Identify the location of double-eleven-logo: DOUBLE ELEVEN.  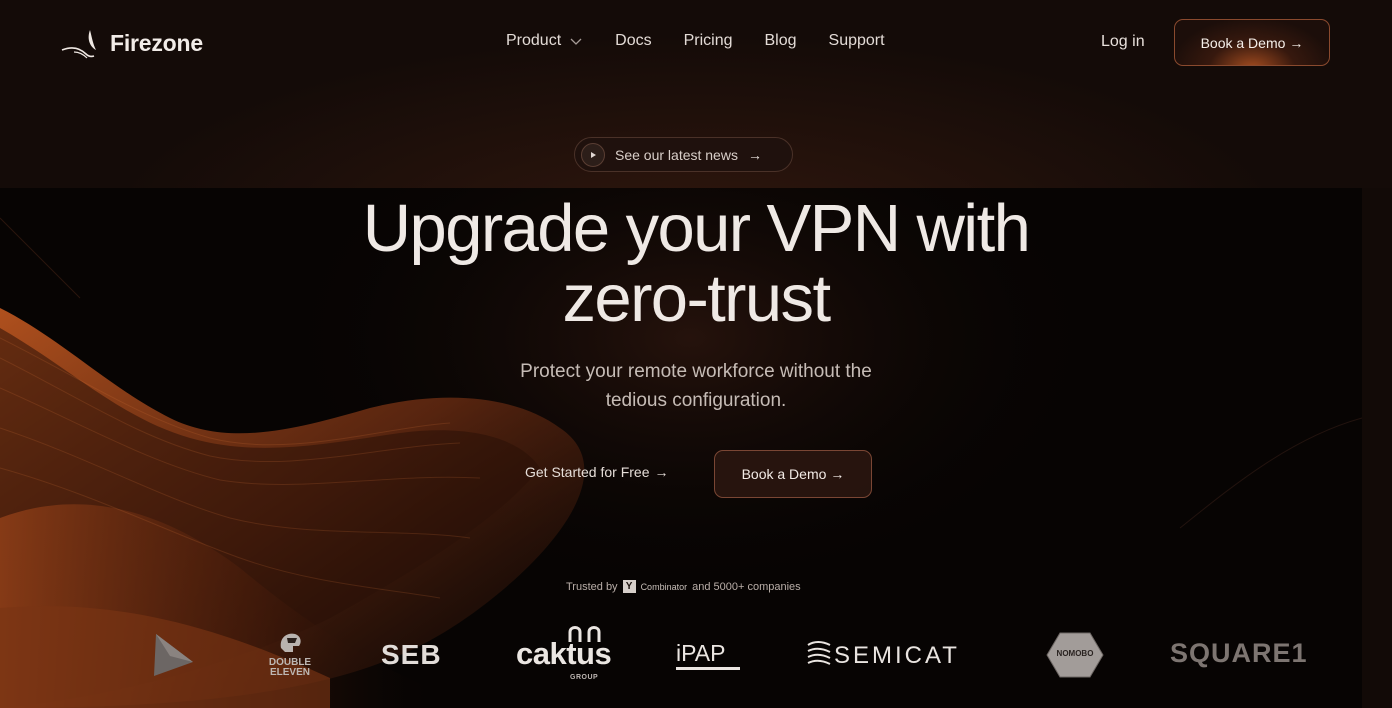
(290, 654).